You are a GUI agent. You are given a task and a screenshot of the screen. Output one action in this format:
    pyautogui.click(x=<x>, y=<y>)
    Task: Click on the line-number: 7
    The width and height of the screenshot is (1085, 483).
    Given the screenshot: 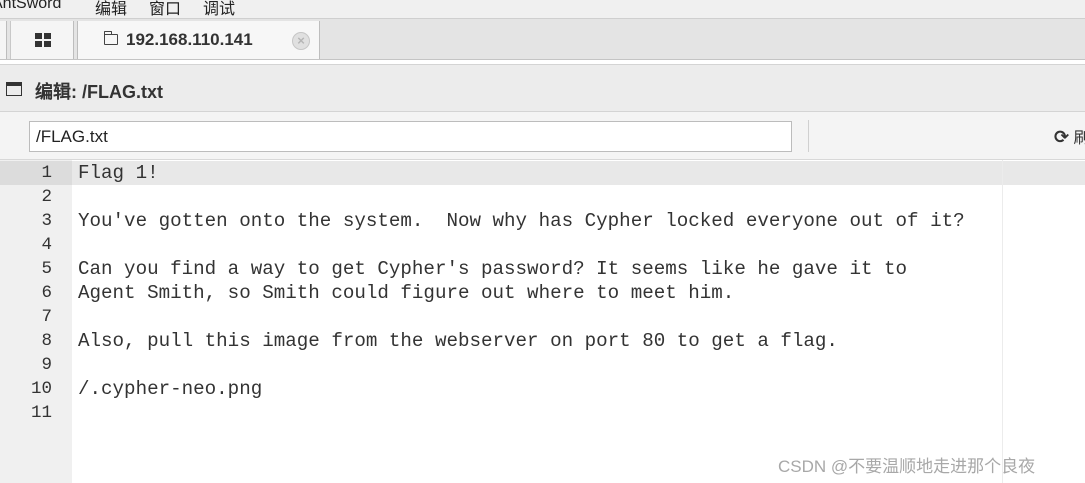 What is the action you would take?
    pyautogui.click(x=46, y=317)
    